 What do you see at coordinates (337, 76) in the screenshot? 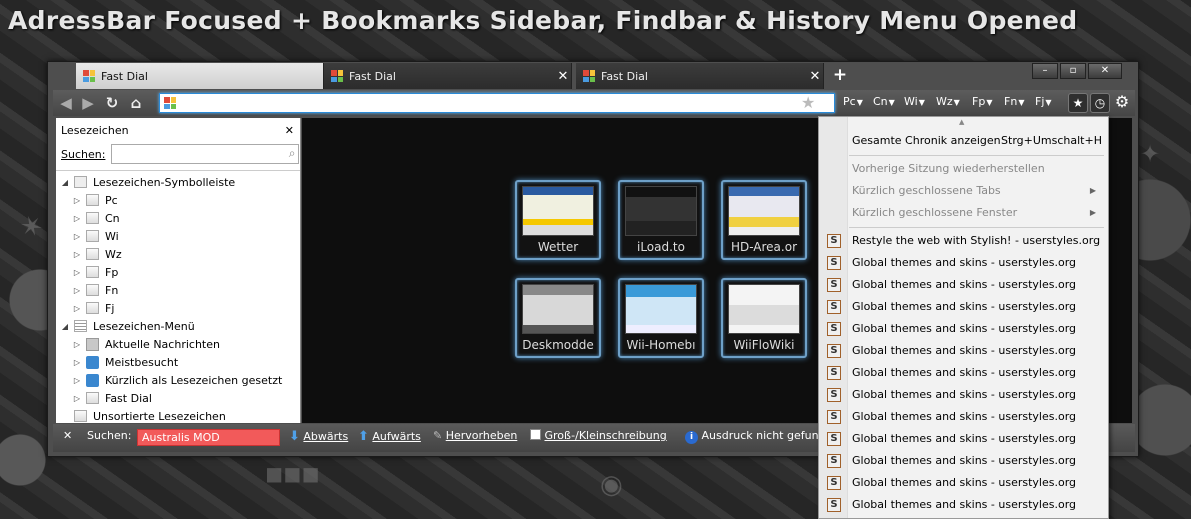
I see `fast-dial-favicon-icon` at bounding box center [337, 76].